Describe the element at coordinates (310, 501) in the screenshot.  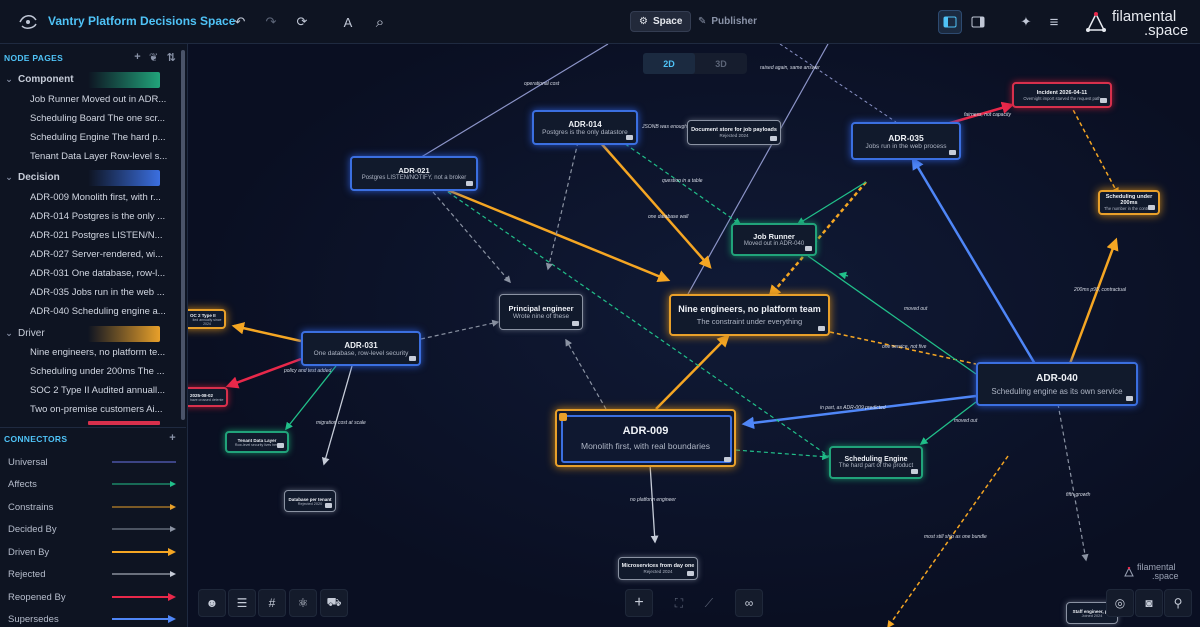
I see `node-database-per-tenant: Database per tenant Rejected 2020` at that location.